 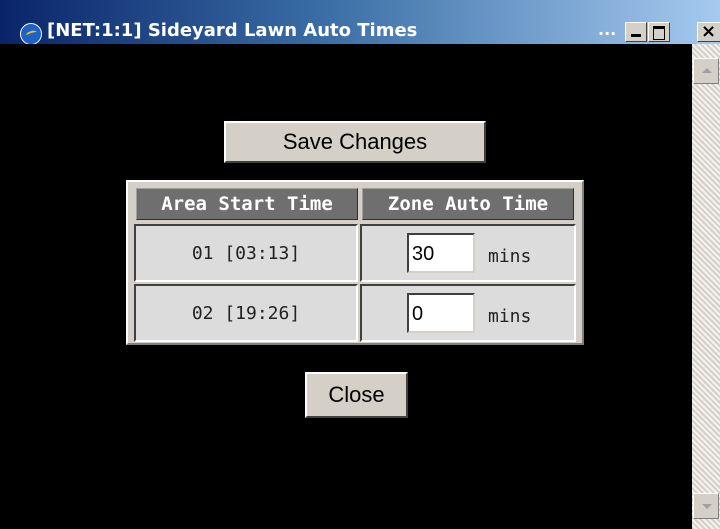 I want to click on scroll-down-arrow-icon, so click(x=706, y=506).